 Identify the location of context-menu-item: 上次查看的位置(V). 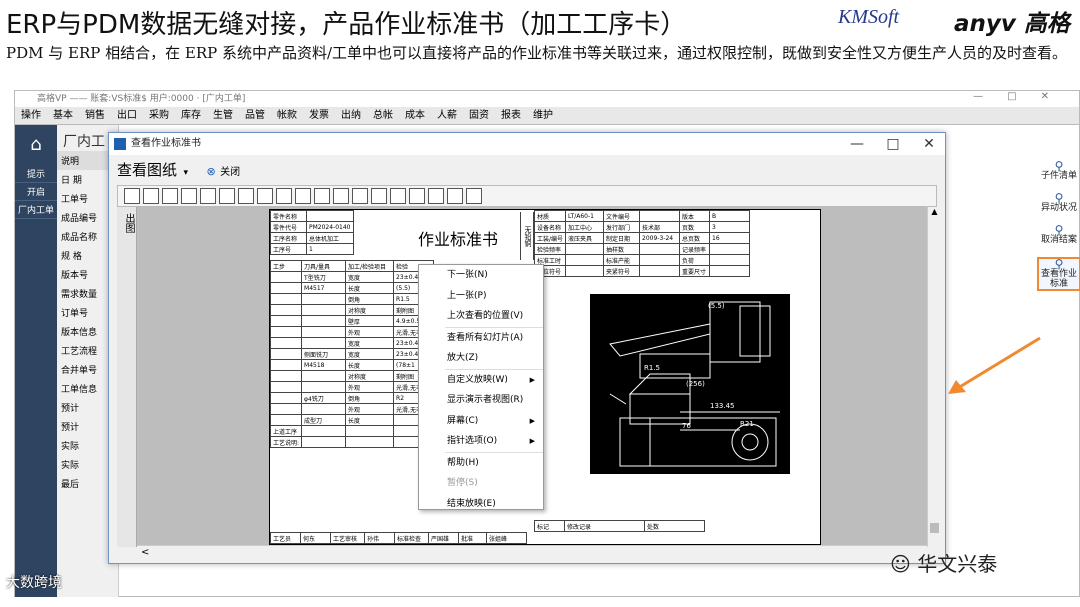
(481, 316).